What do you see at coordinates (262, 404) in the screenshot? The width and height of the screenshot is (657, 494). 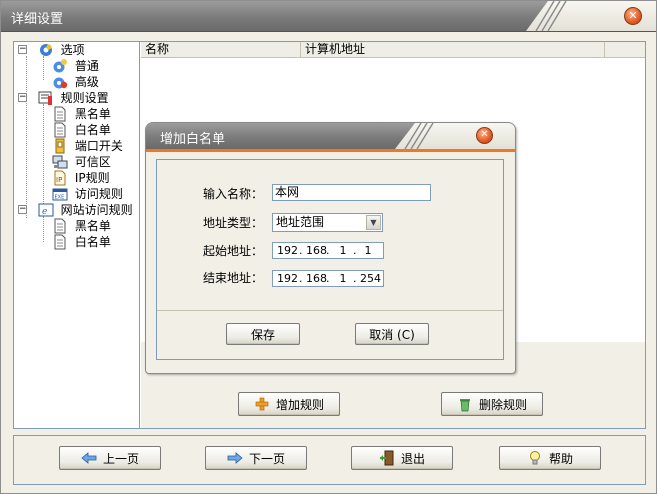 I see `add-plus-icon` at bounding box center [262, 404].